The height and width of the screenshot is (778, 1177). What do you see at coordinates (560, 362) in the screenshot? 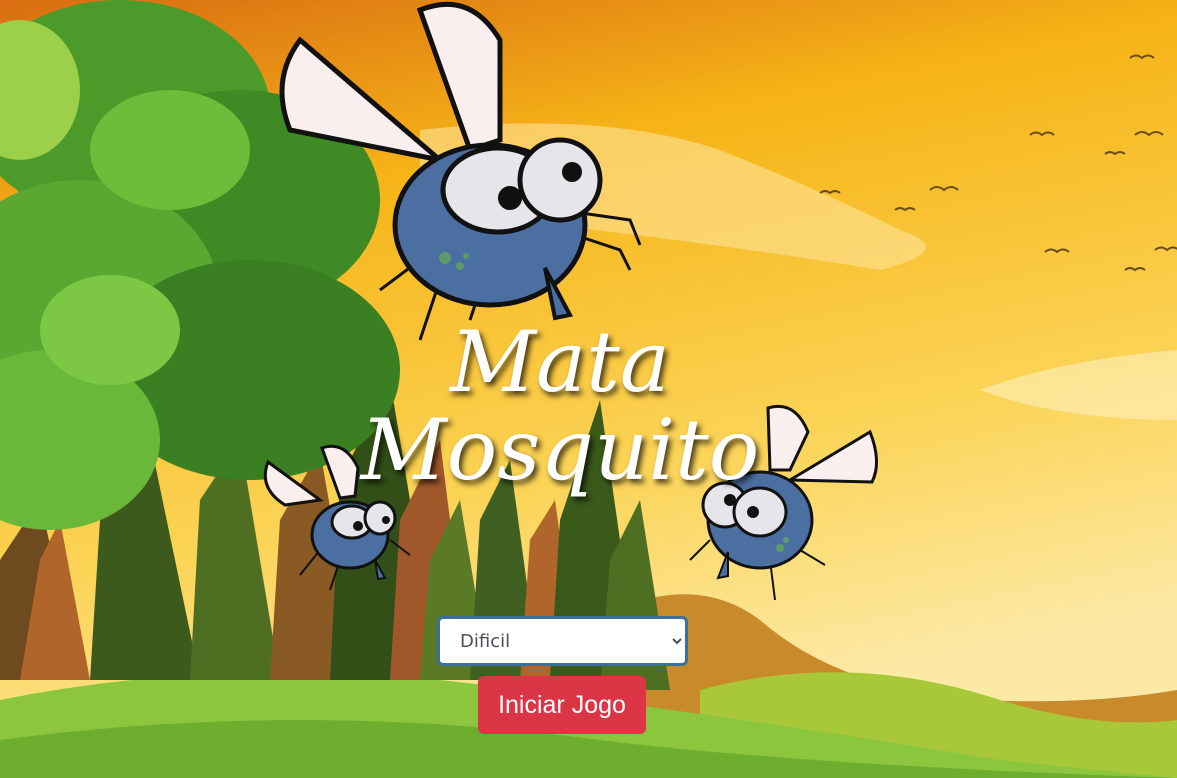
I see `title-line-1: Mata` at bounding box center [560, 362].